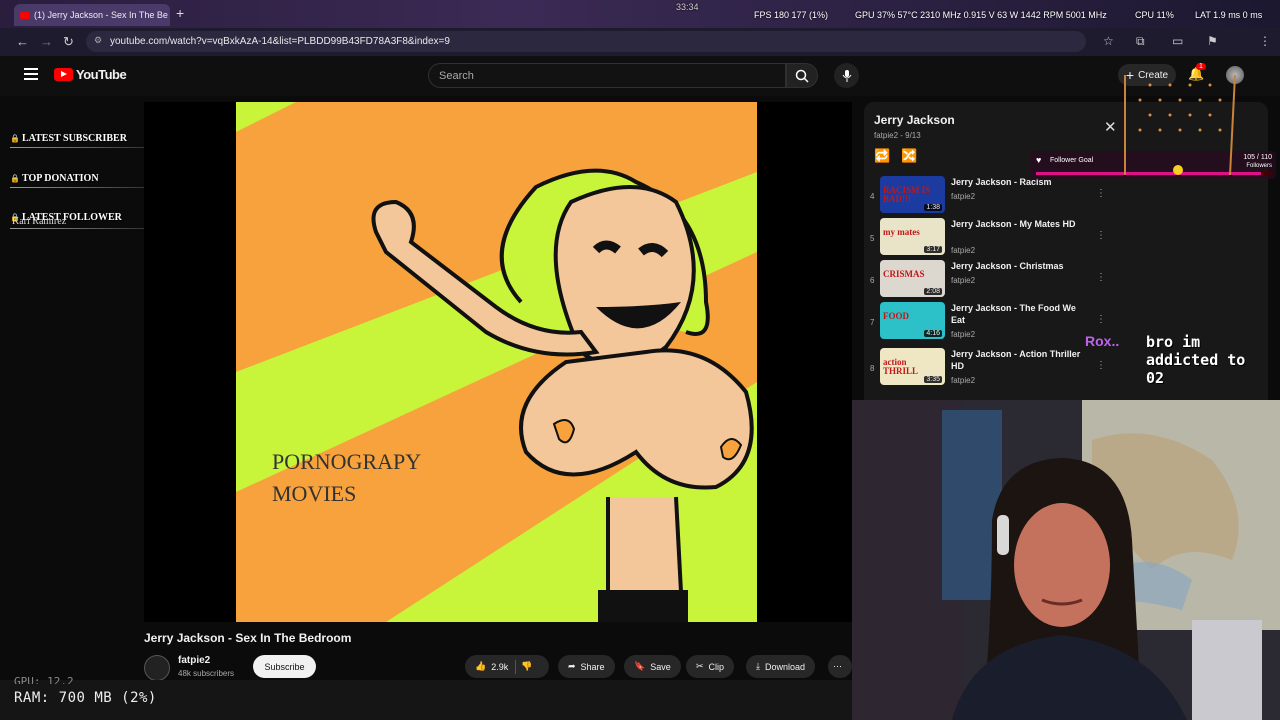 The height and width of the screenshot is (720, 1280). What do you see at coordinates (909, 156) in the screenshot?
I see `shuffle-icon: 🔀` at bounding box center [909, 156].